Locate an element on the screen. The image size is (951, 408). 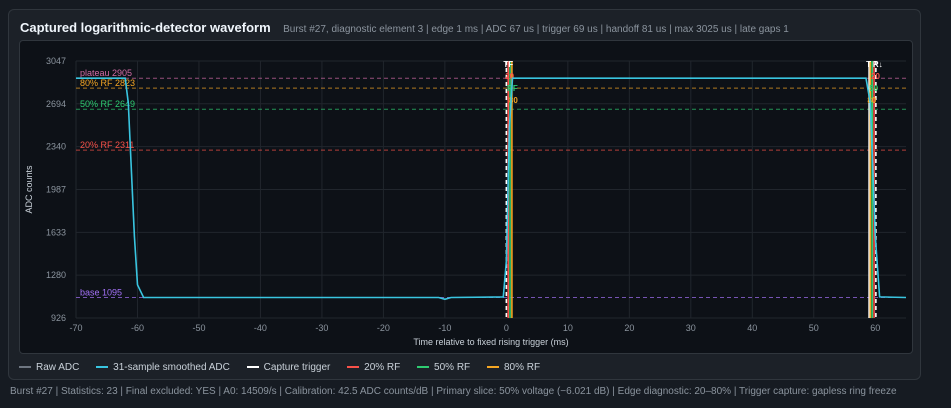
x-tick-label: 0 is located at coordinates (506, 328).